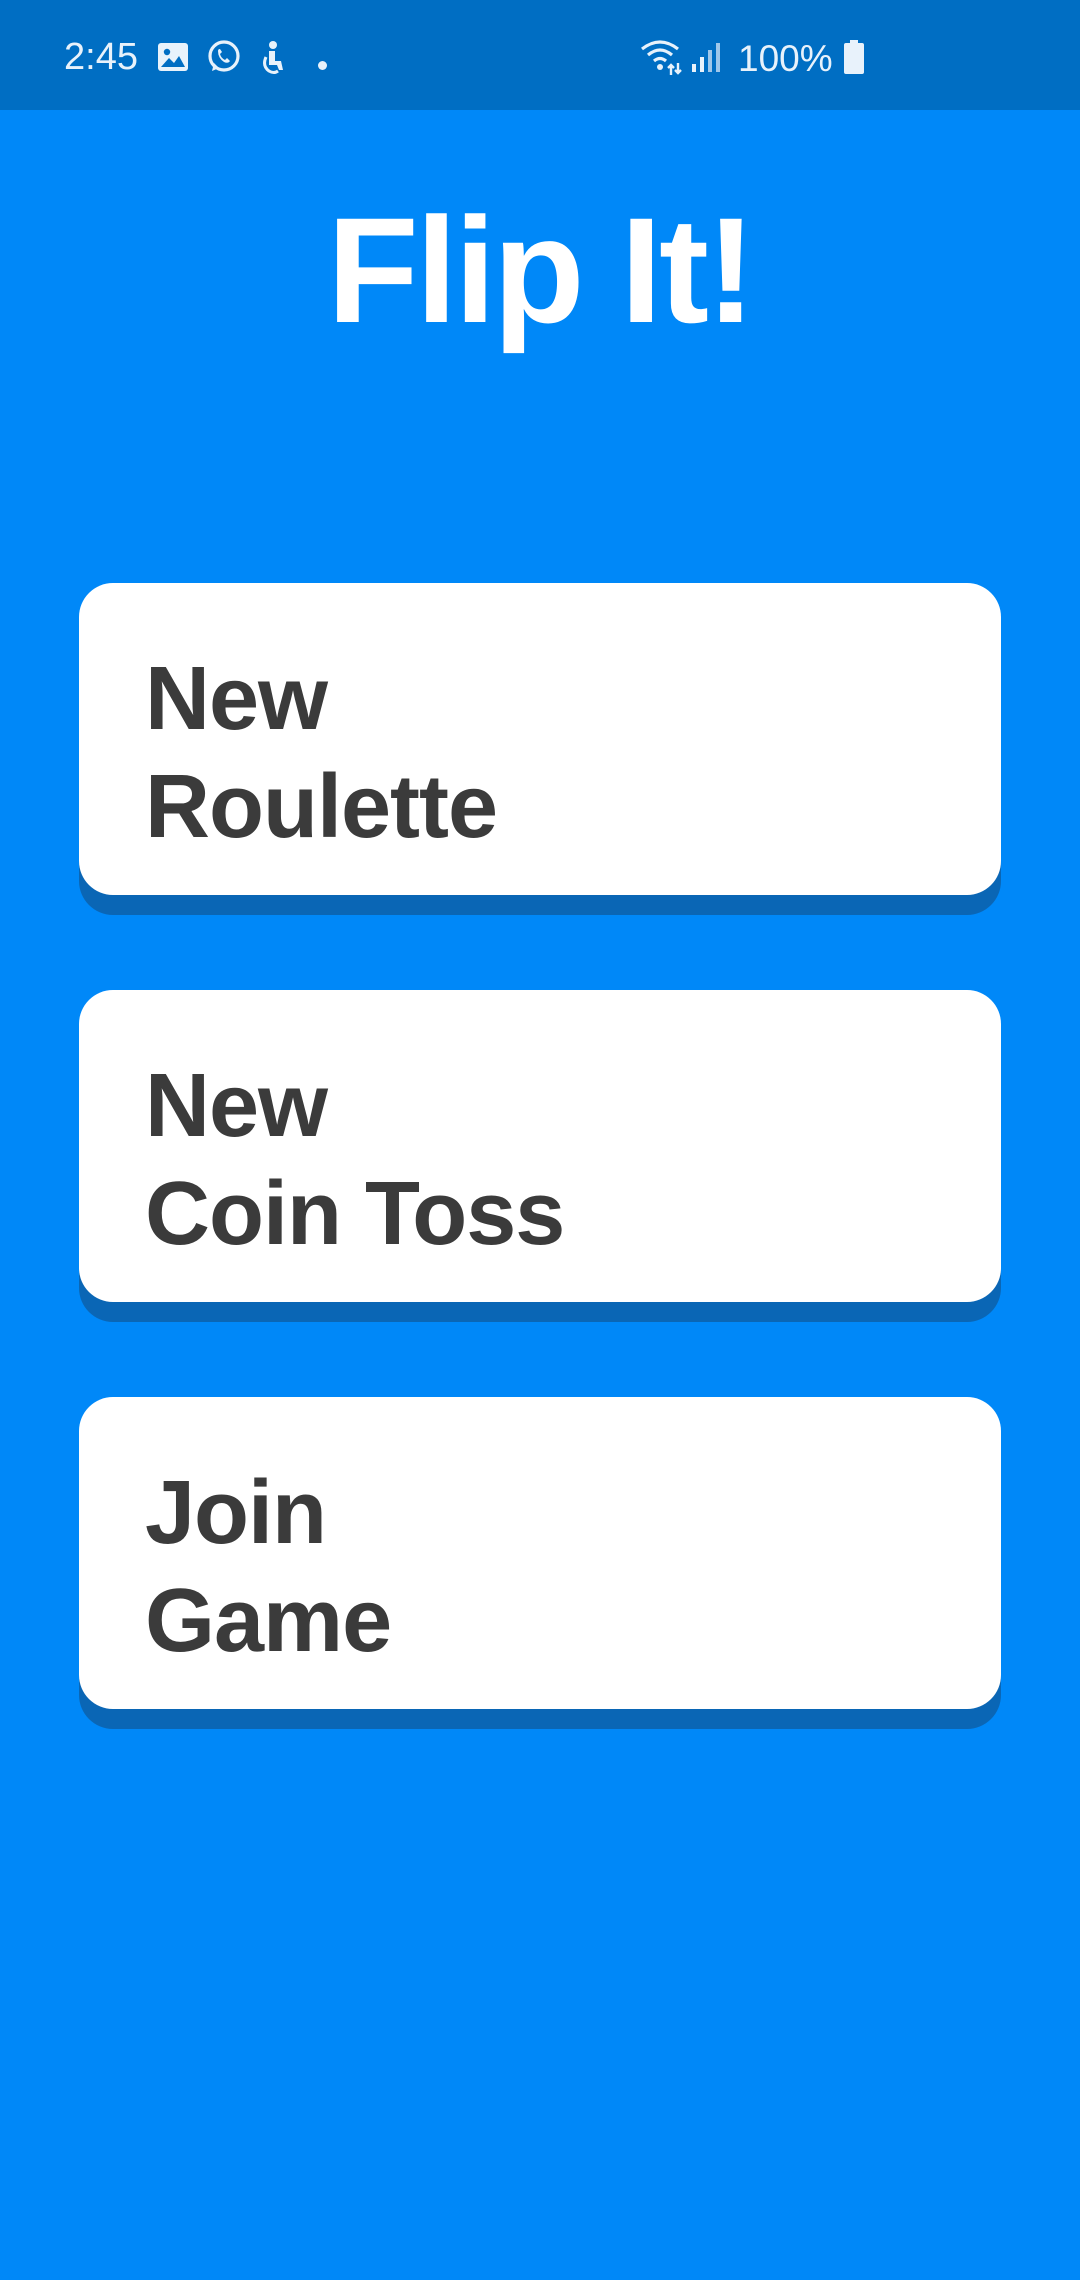  Describe the element at coordinates (540, 55) in the screenshot. I see `status-bar: 2:45 100%` at that location.